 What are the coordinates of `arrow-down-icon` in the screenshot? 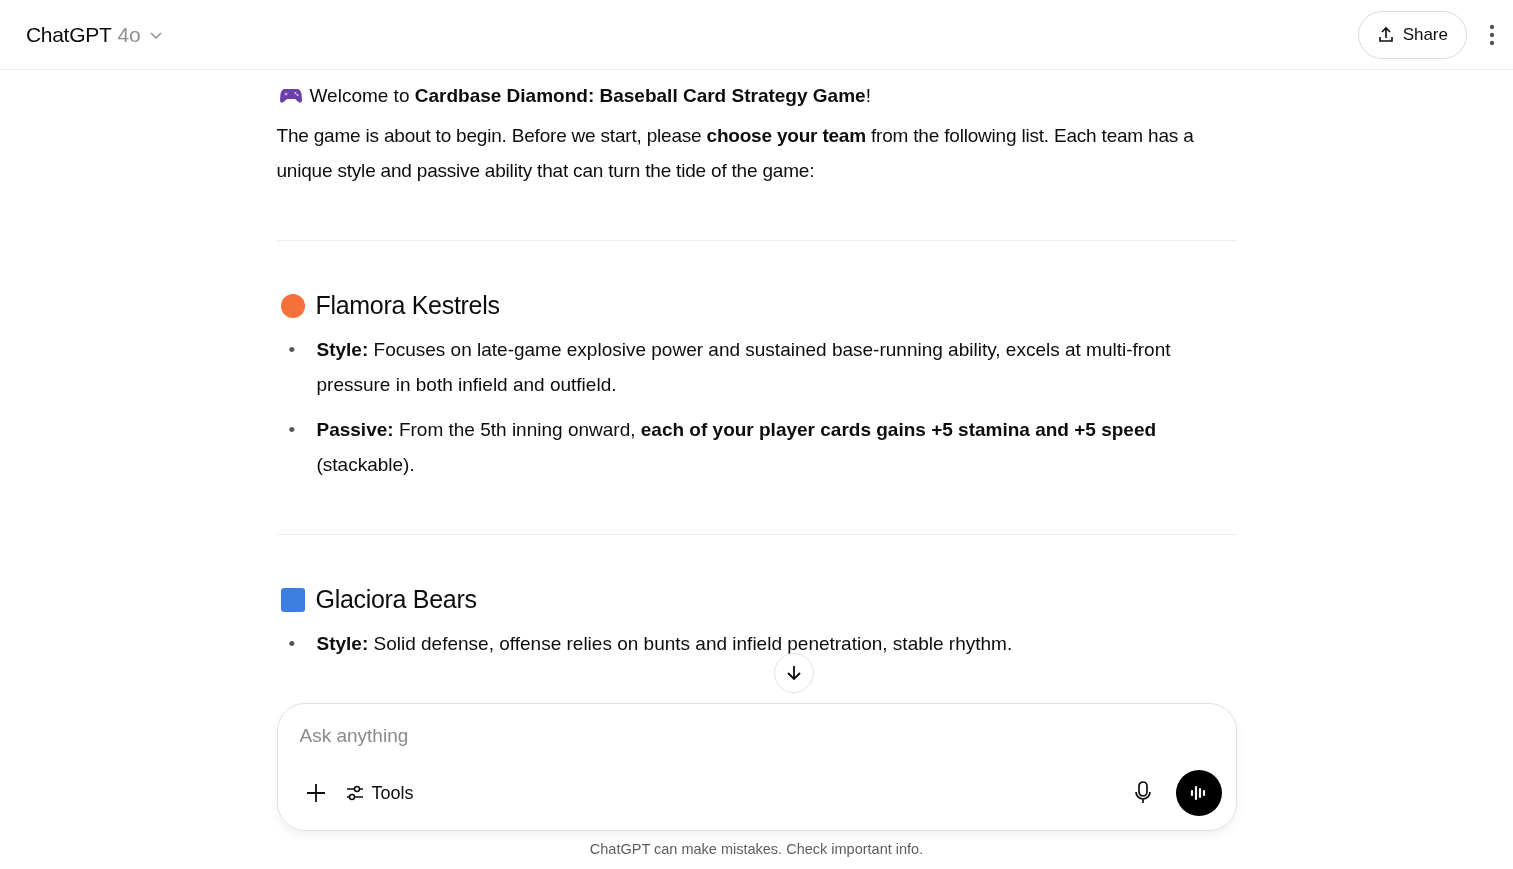 It's located at (794, 673).